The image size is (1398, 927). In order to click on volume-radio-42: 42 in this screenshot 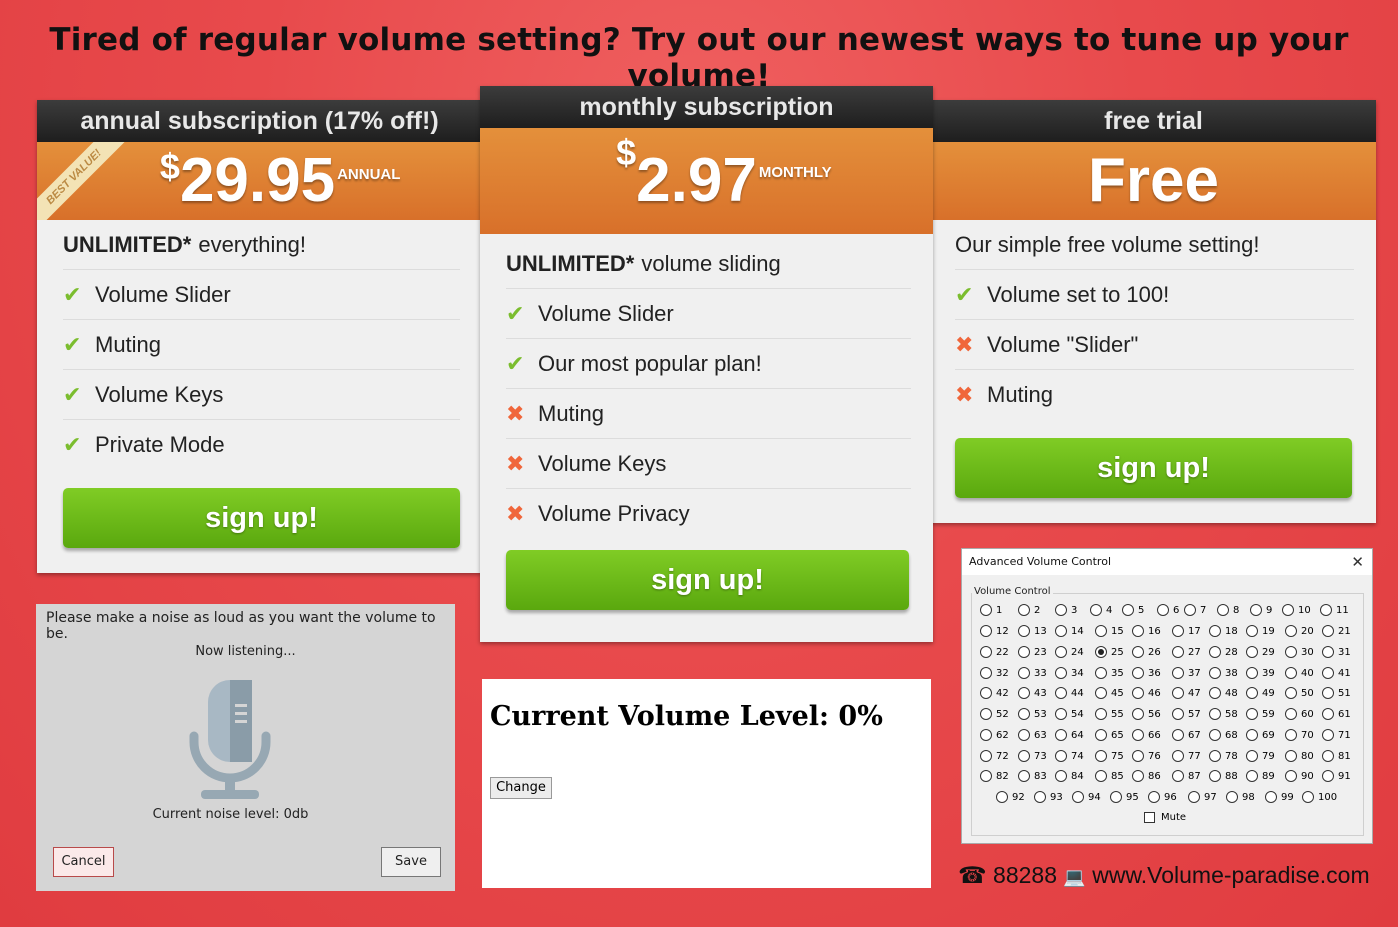, I will do `click(994, 693)`.